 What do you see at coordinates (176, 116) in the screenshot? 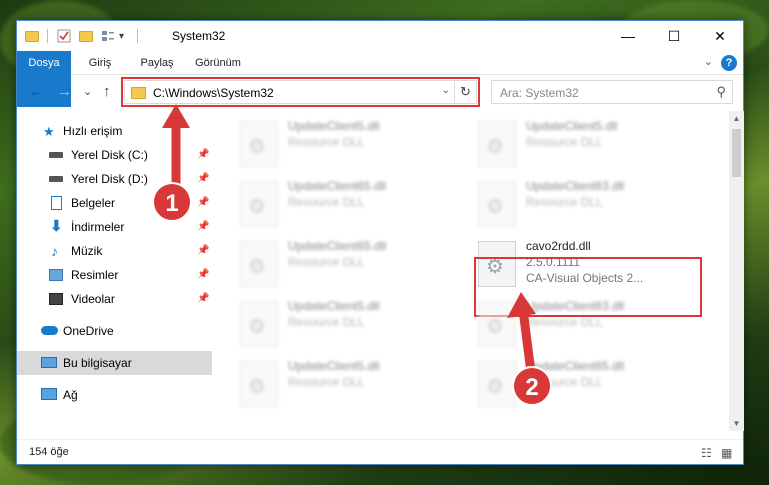
I see `arrow-1-head` at bounding box center [176, 116].